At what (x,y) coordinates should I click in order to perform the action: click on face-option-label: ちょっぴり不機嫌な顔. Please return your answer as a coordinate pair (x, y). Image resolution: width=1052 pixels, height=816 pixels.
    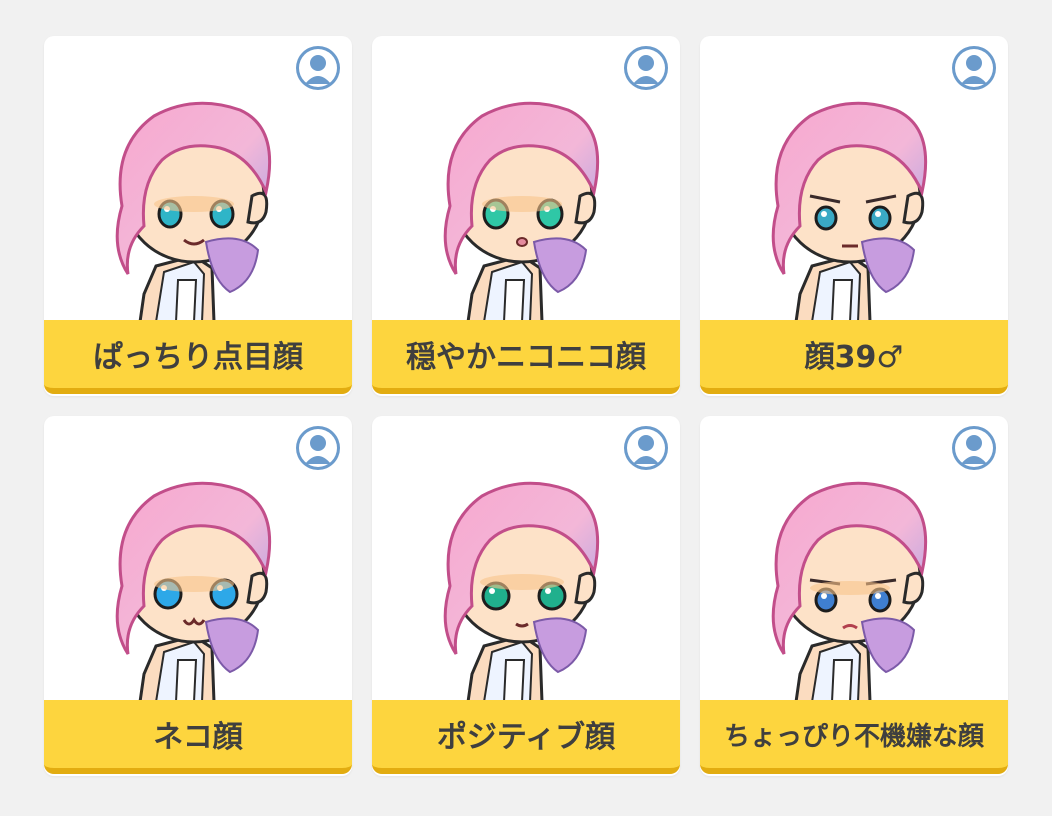
    Looking at the image, I should click on (854, 737).